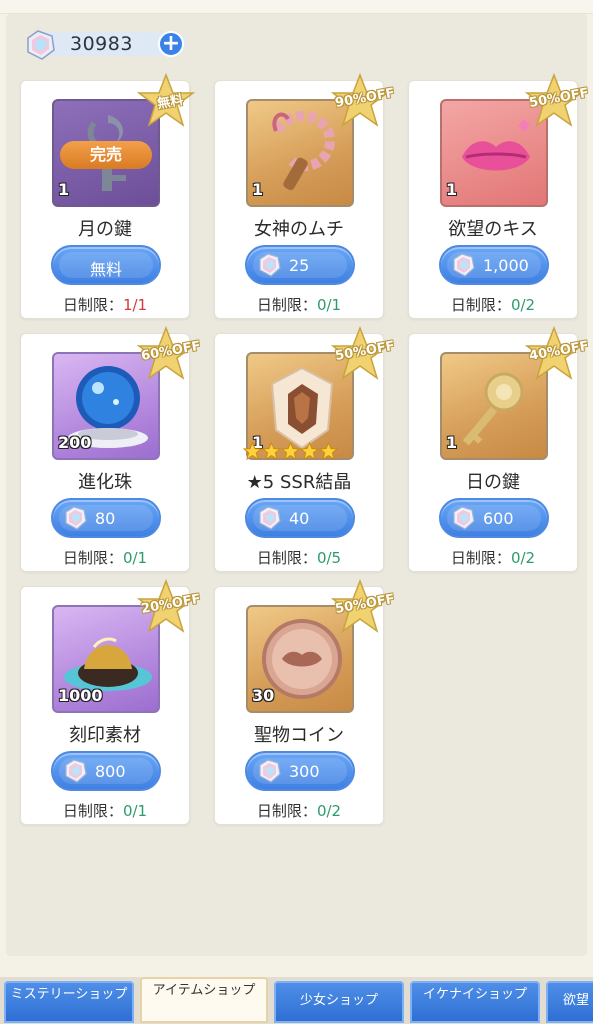  What do you see at coordinates (166, 102) in the screenshot?
I see `discount-star-badge: 無料` at bounding box center [166, 102].